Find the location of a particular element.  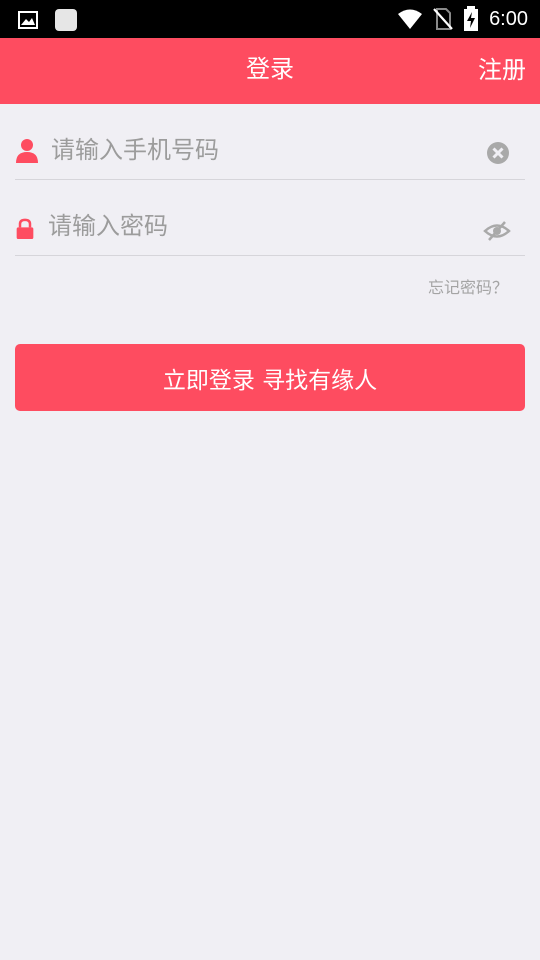

login-button: 立即登录 寻找有缘人 is located at coordinates (270, 377).